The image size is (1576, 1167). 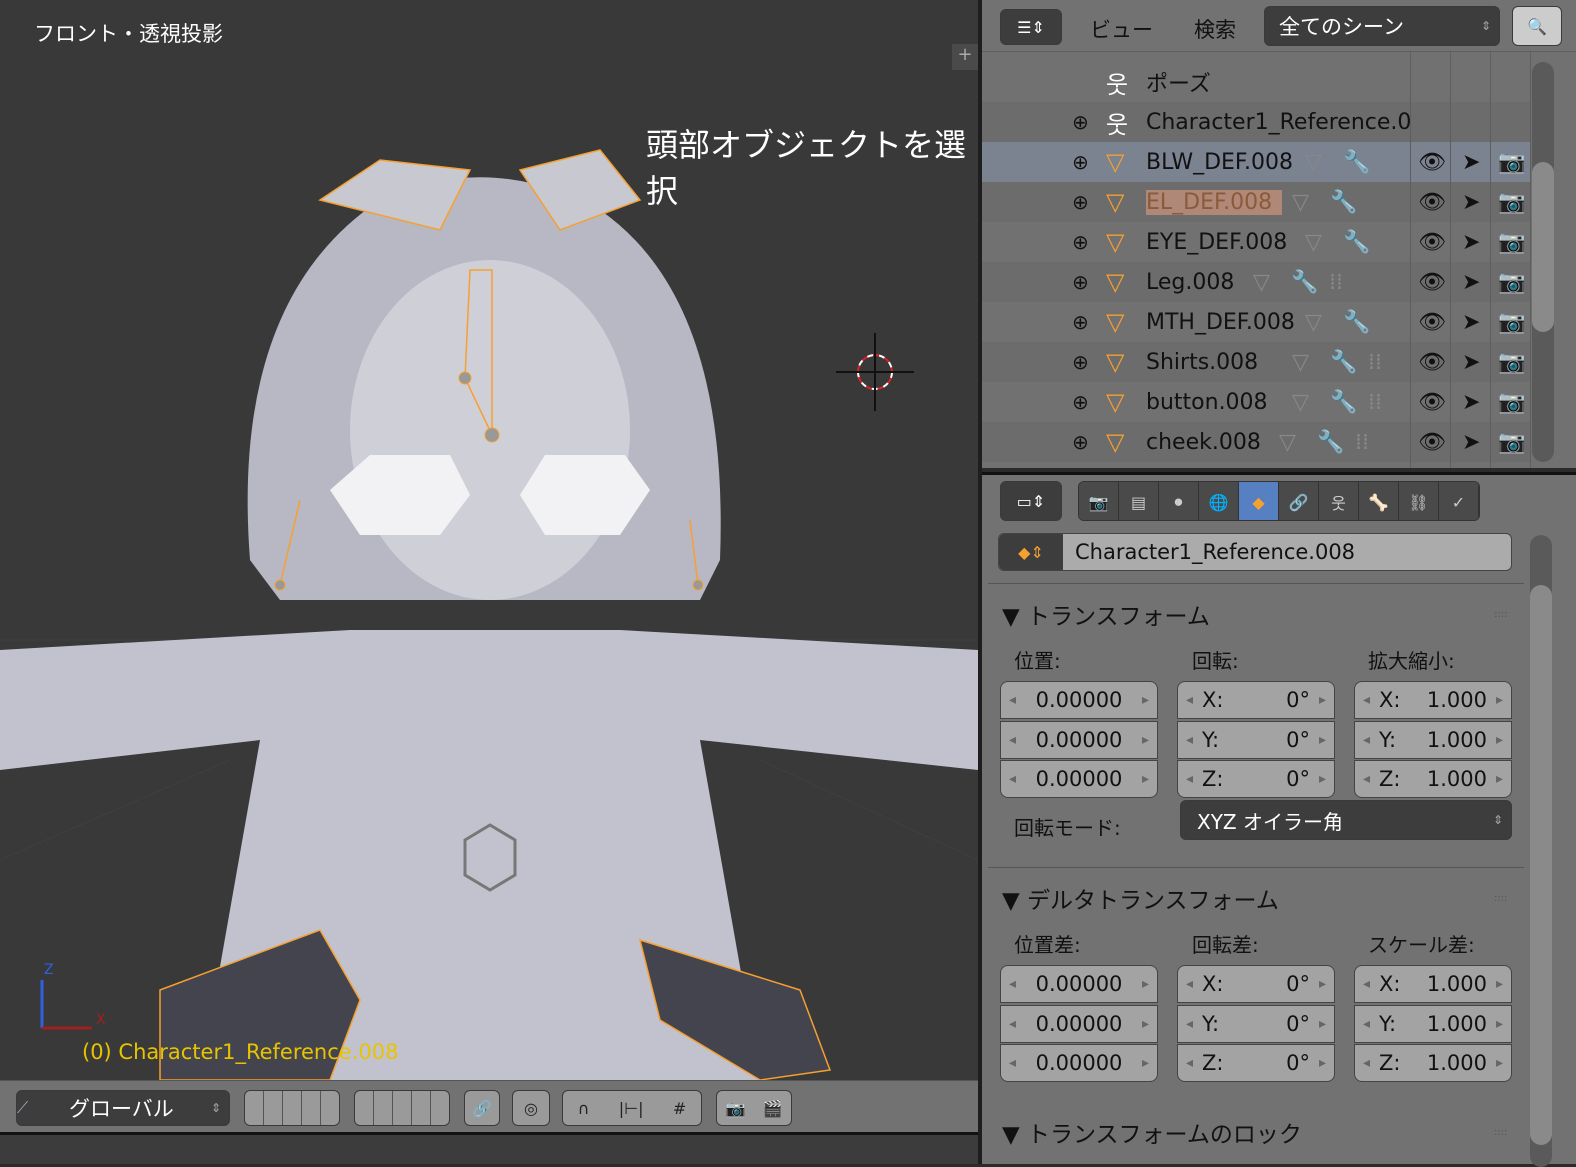 What do you see at coordinates (631, 1108) in the screenshot?
I see `snap-element-icon: |⊢|` at bounding box center [631, 1108].